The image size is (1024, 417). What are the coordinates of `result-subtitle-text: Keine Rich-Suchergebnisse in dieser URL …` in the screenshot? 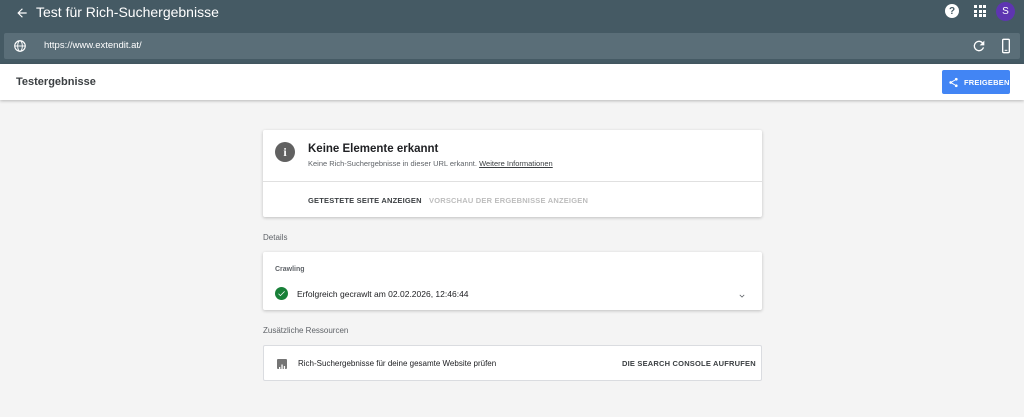 It's located at (392, 163).